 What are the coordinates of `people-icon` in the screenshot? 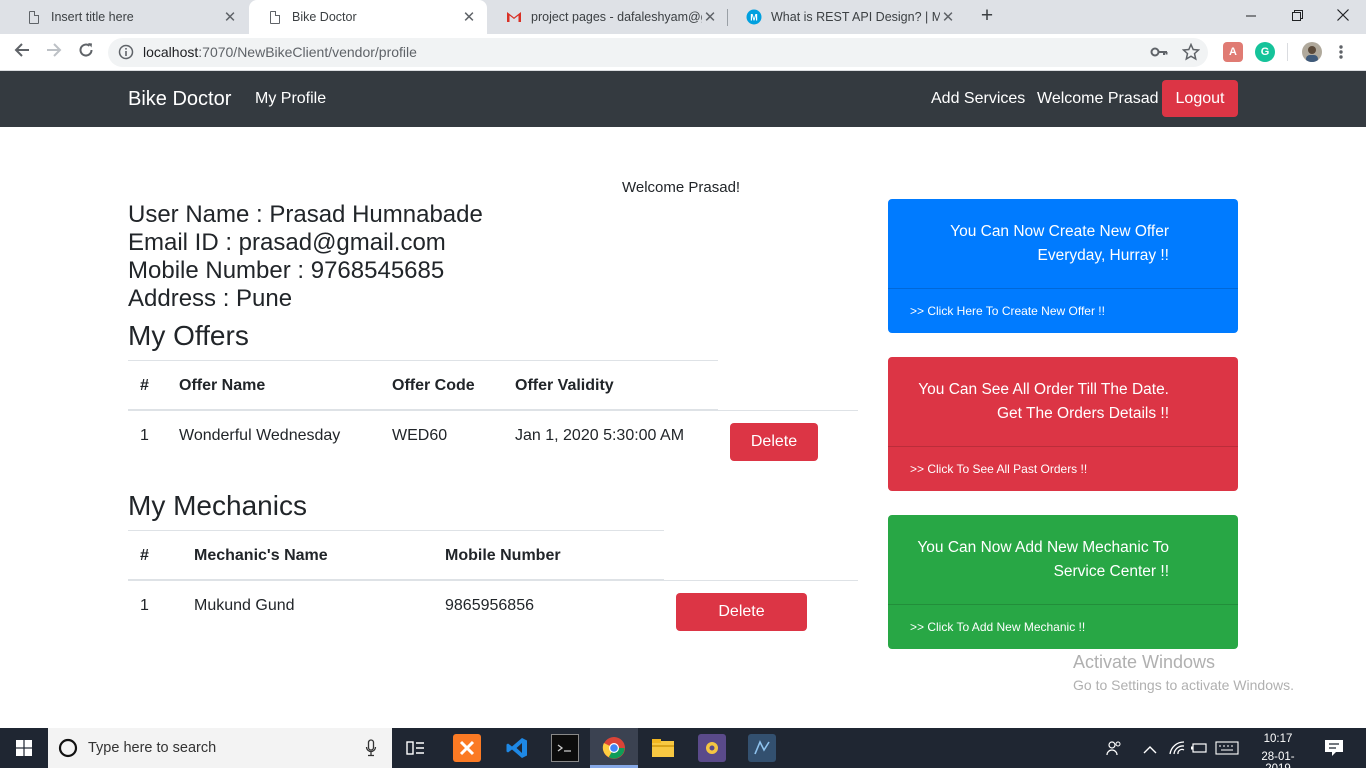 It's located at (1114, 748).